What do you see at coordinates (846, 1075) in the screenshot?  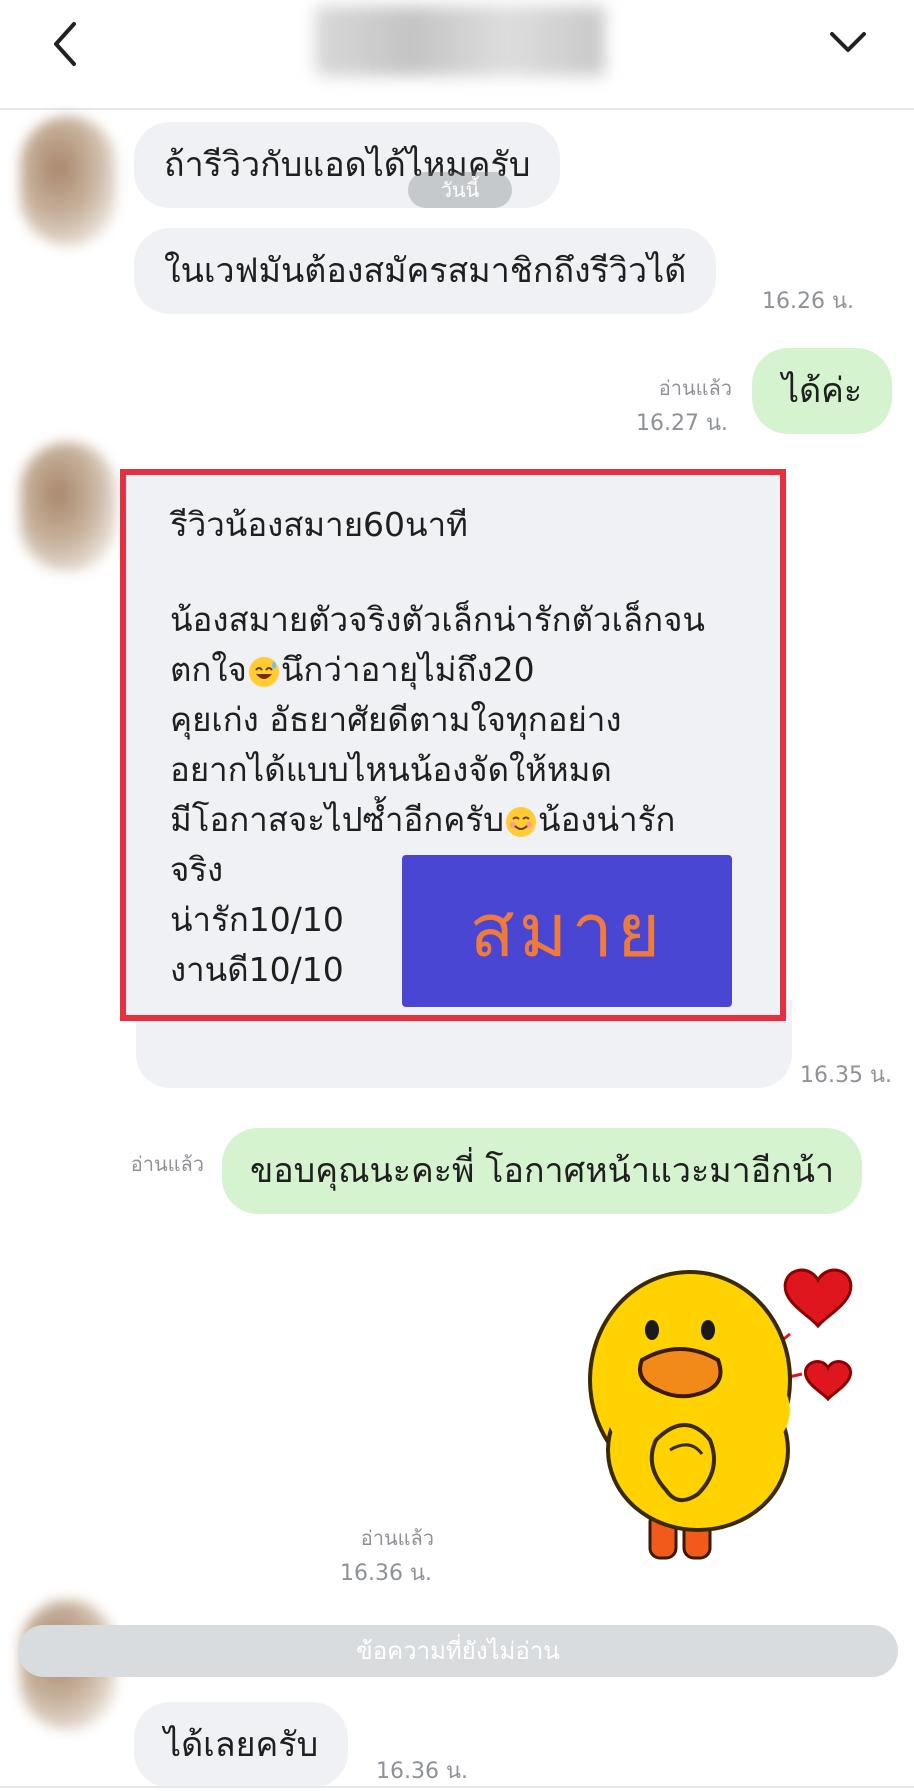 I see `message-time: 16.35 น.` at bounding box center [846, 1075].